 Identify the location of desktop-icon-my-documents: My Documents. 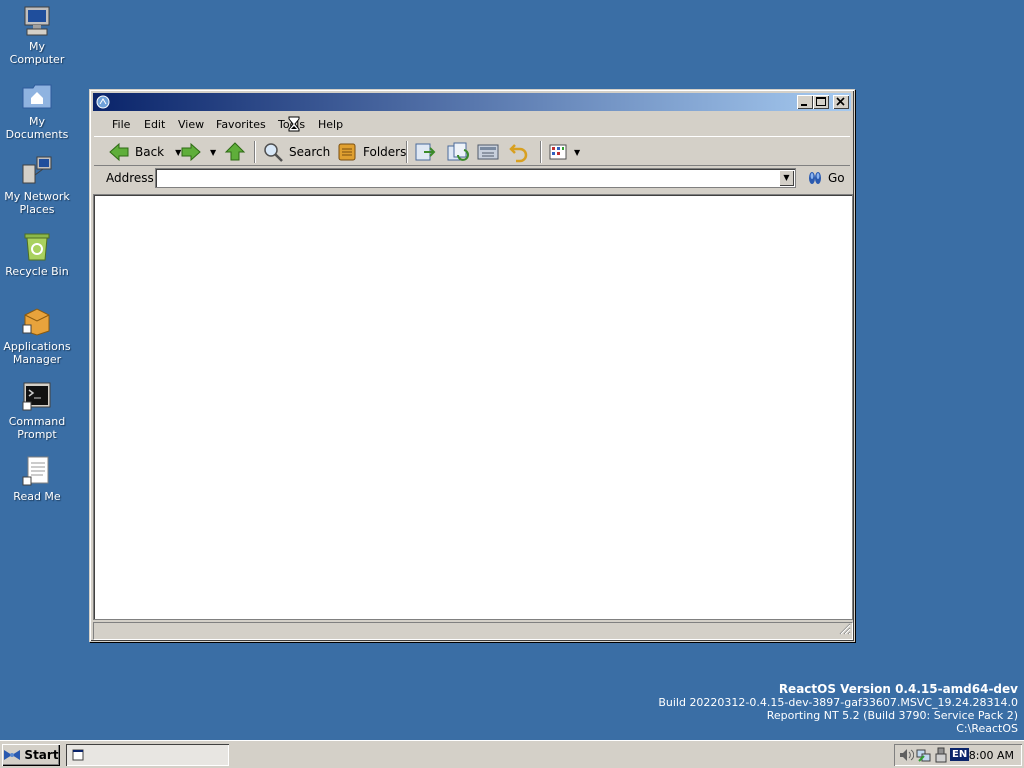
(37, 110).